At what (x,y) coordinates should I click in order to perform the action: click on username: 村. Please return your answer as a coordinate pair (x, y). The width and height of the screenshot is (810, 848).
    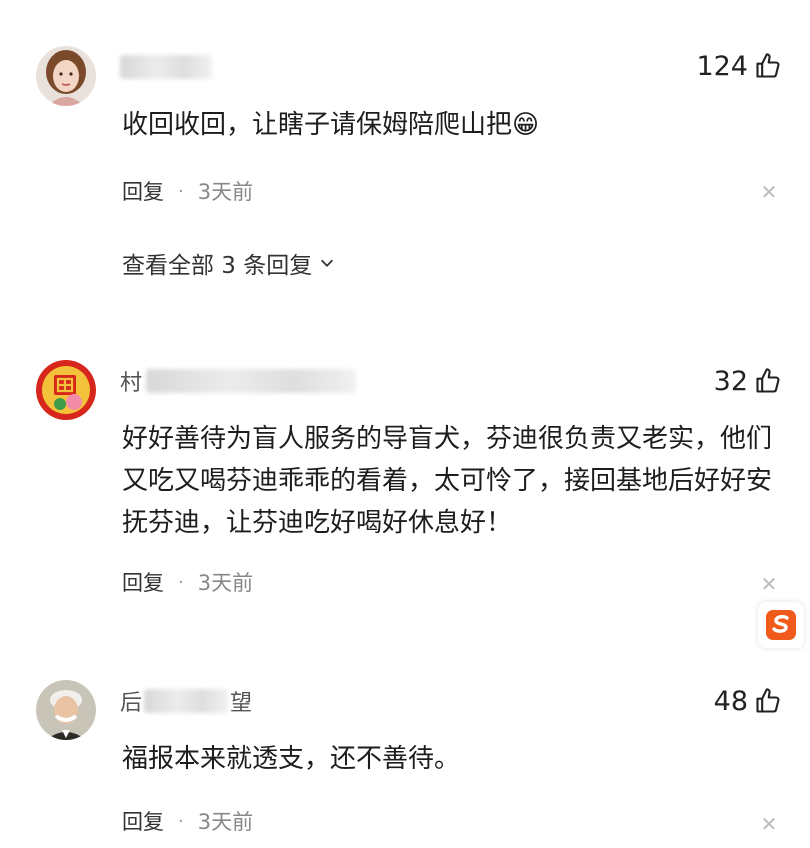
    Looking at the image, I should click on (238, 381).